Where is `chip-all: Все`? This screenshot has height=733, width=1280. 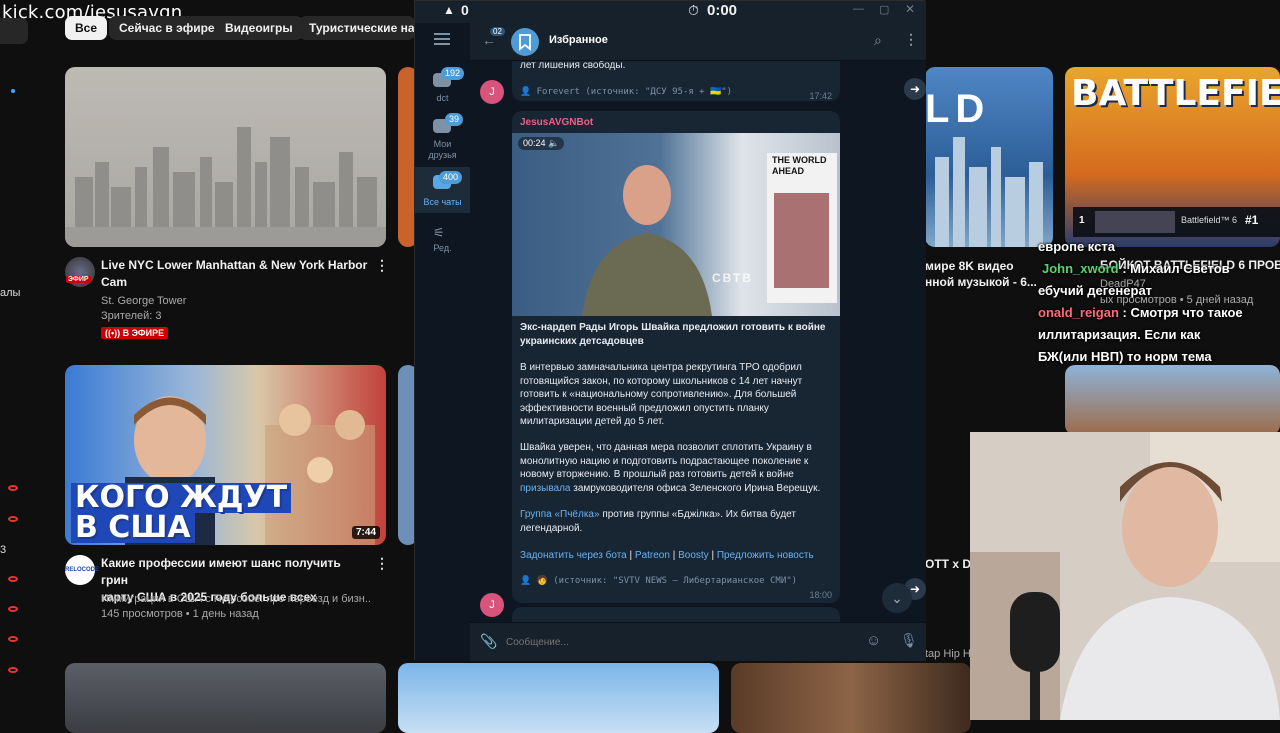
chip-all: Все is located at coordinates (86, 28).